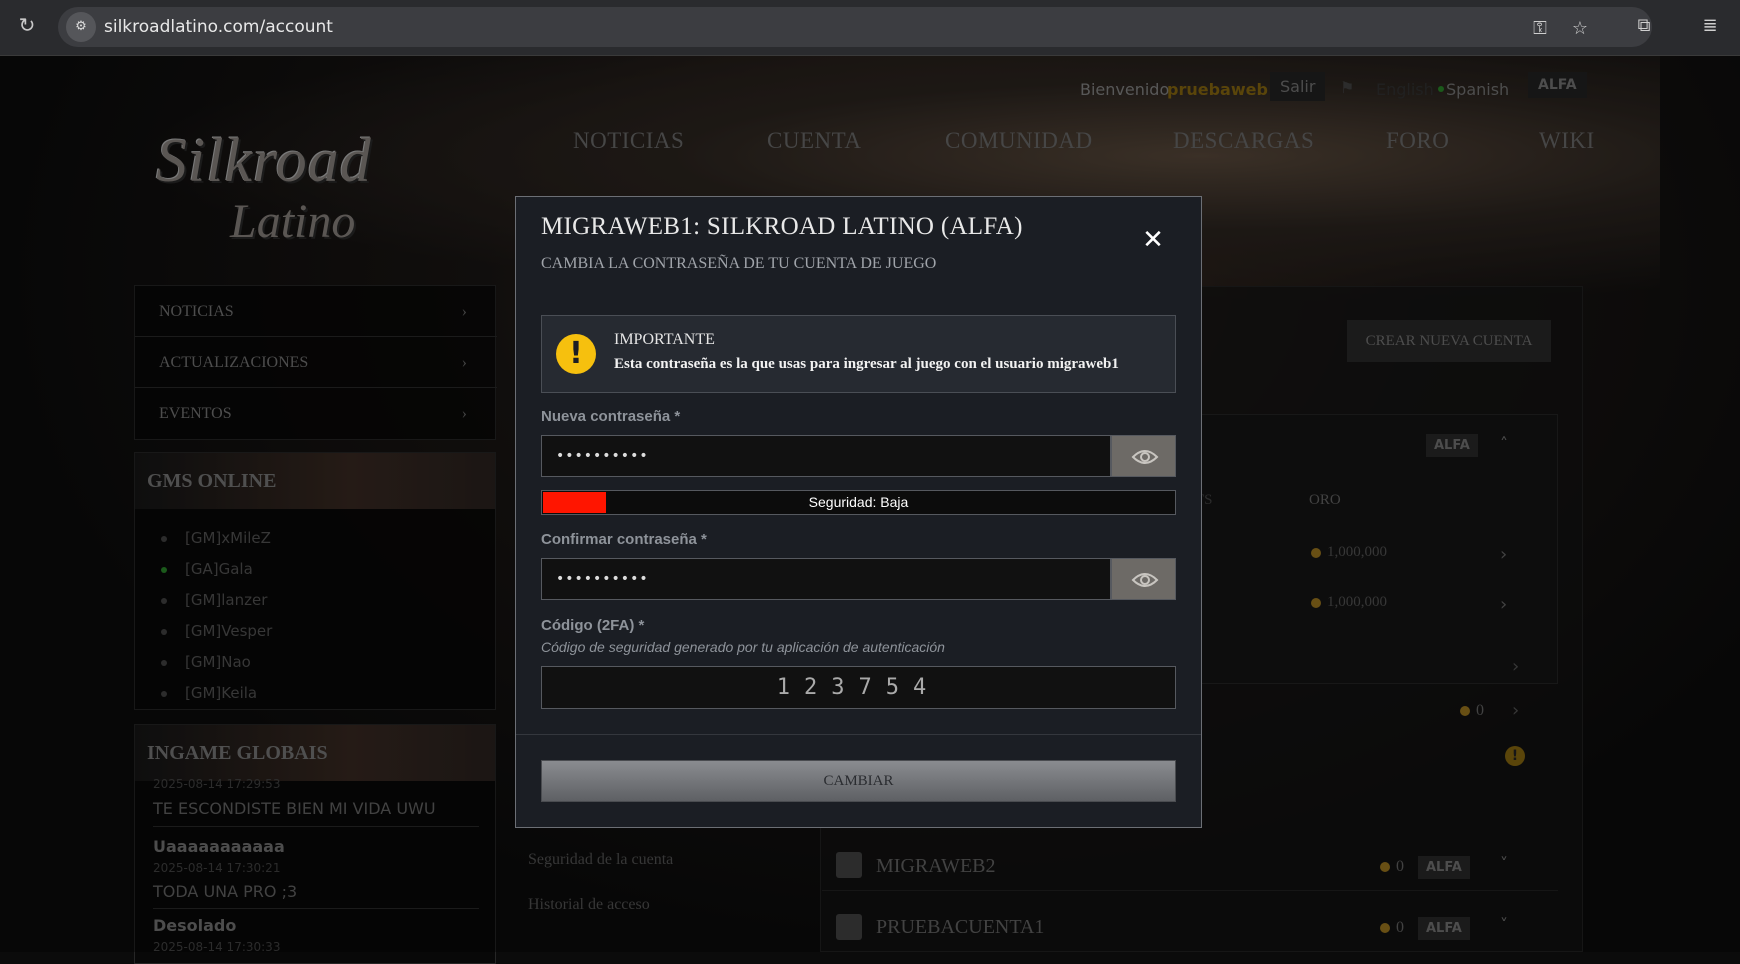 This screenshot has width=1740, height=964. Describe the element at coordinates (855, 27) in the screenshot. I see `address-bar: ⚙ silkroadlatino.com/account ⚿ ☆` at that location.